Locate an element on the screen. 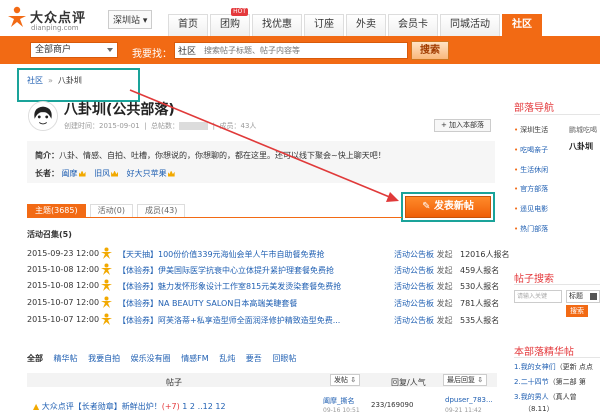 The image size is (600, 417). highlight-item: 1.我的女神们（更新 点点 is located at coordinates (553, 367).